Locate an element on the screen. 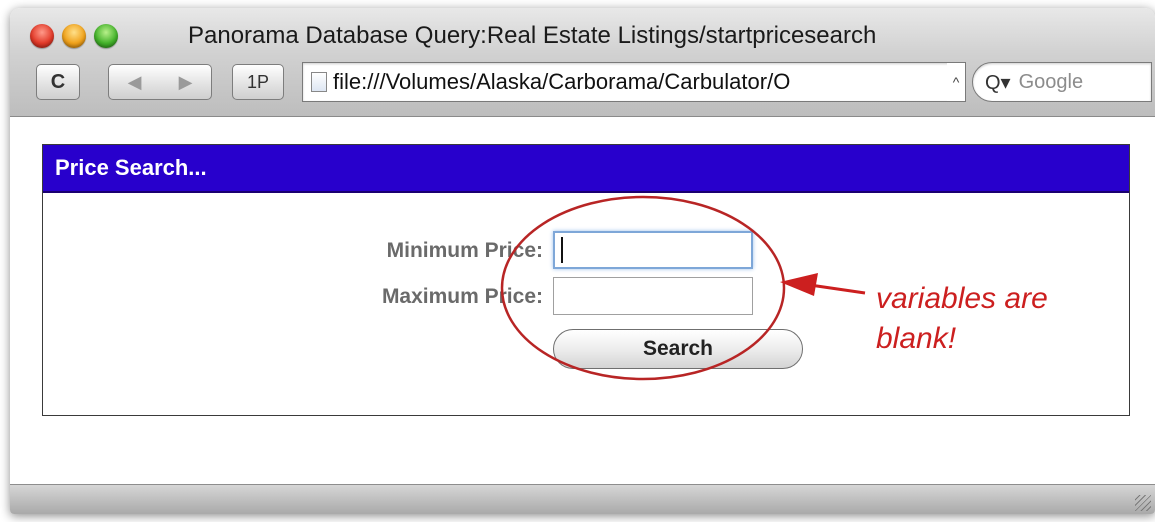 This screenshot has width=1155, height=522. annotation-text-line1: variables are is located at coordinates (962, 298).